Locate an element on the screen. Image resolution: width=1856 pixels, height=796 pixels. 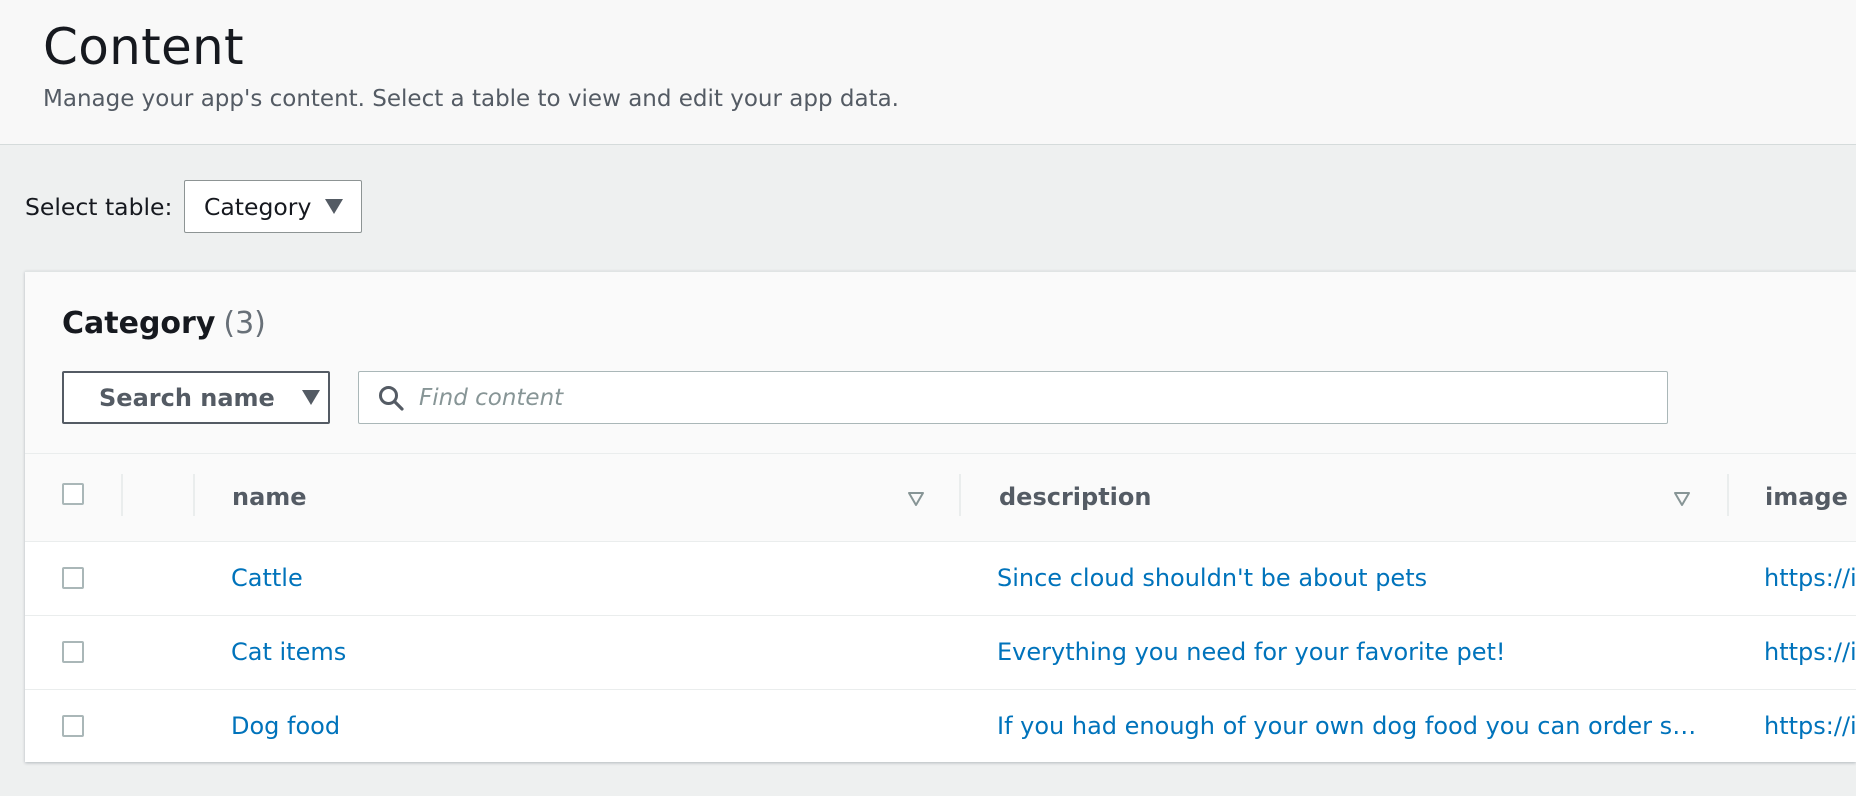
table-select-value: Category is located at coordinates (258, 206).